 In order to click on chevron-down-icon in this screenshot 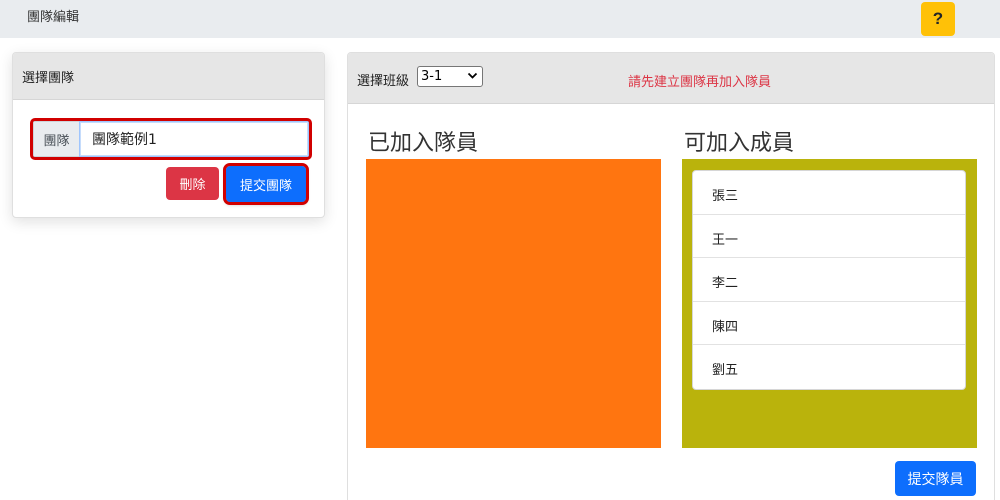, I will do `click(472, 77)`.